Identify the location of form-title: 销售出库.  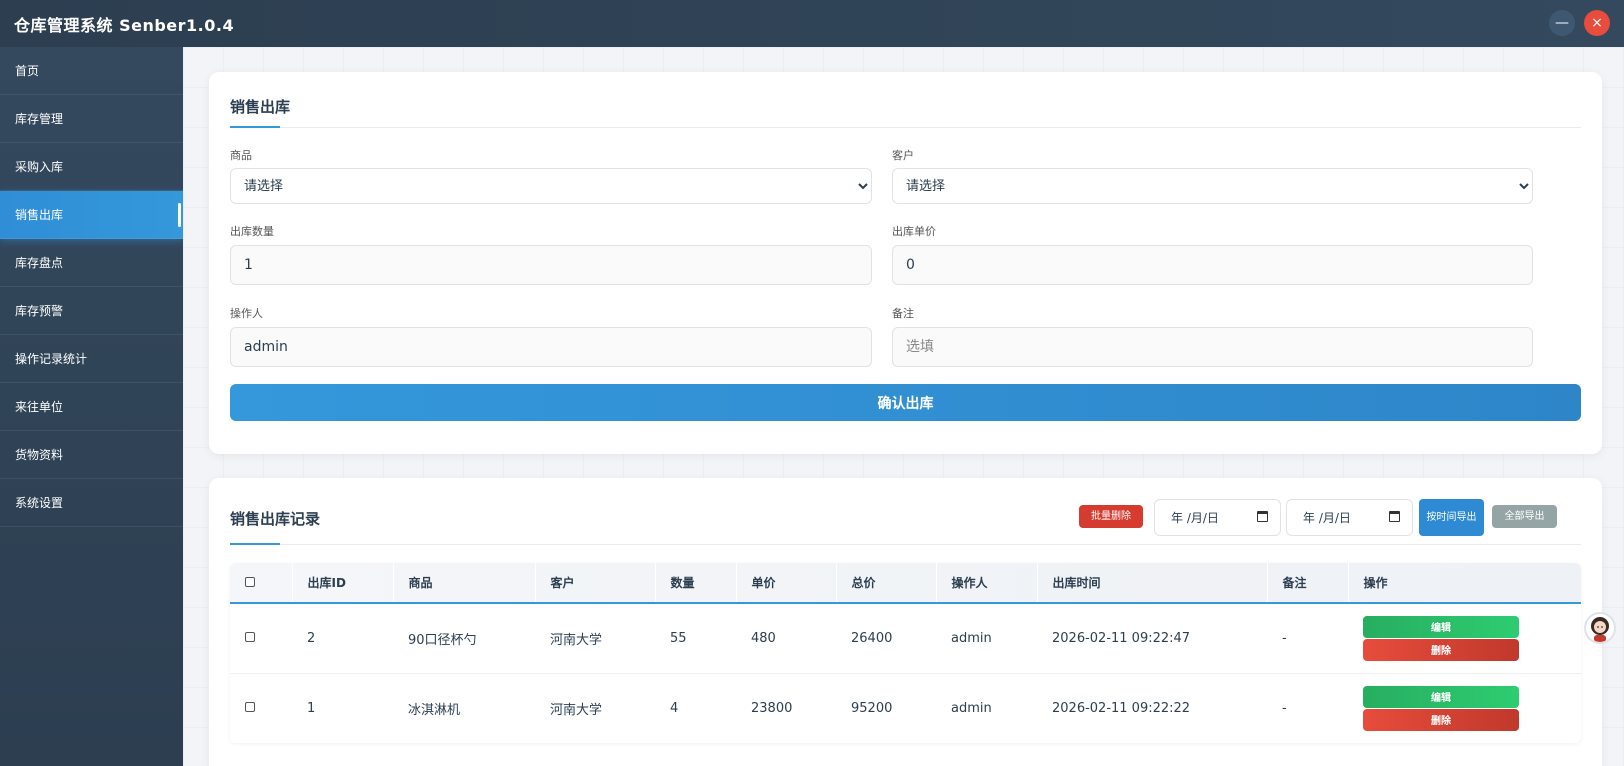
(260, 107).